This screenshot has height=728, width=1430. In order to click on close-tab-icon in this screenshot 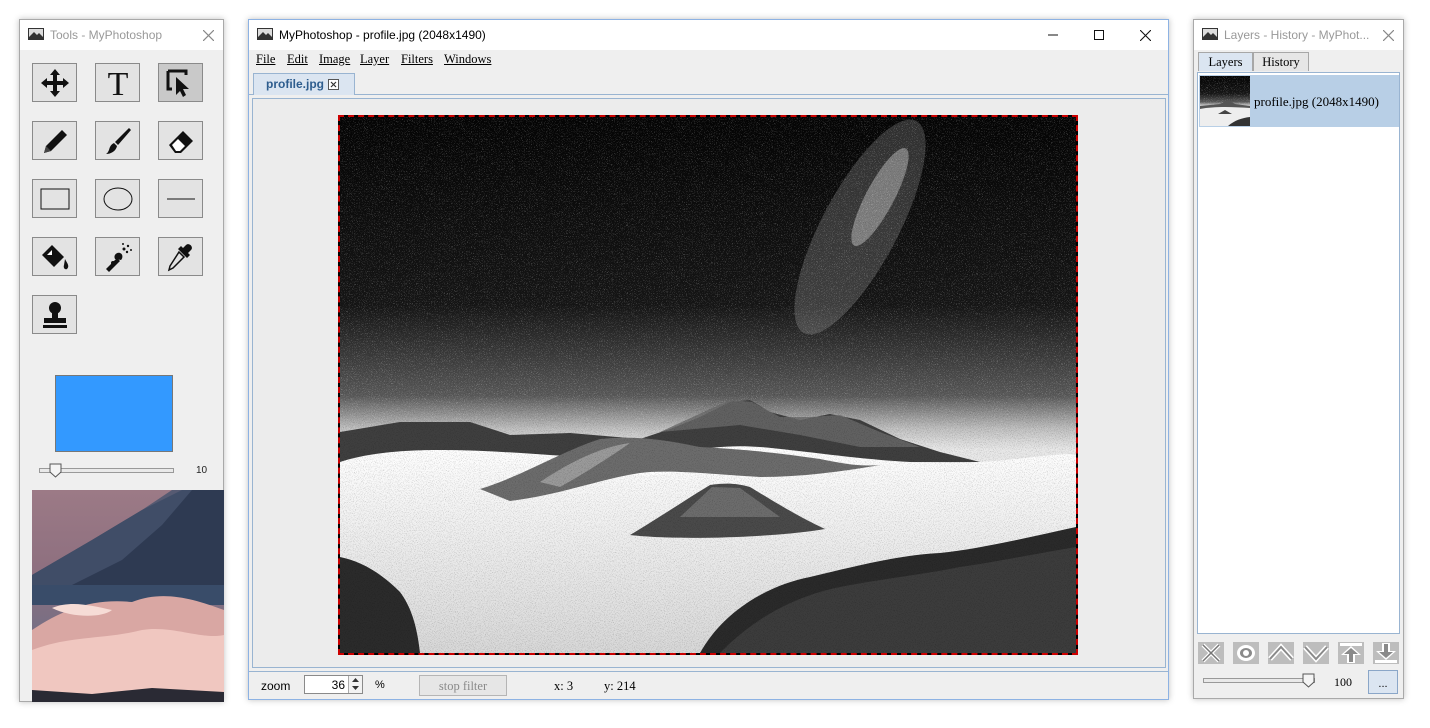, I will do `click(333, 84)`.